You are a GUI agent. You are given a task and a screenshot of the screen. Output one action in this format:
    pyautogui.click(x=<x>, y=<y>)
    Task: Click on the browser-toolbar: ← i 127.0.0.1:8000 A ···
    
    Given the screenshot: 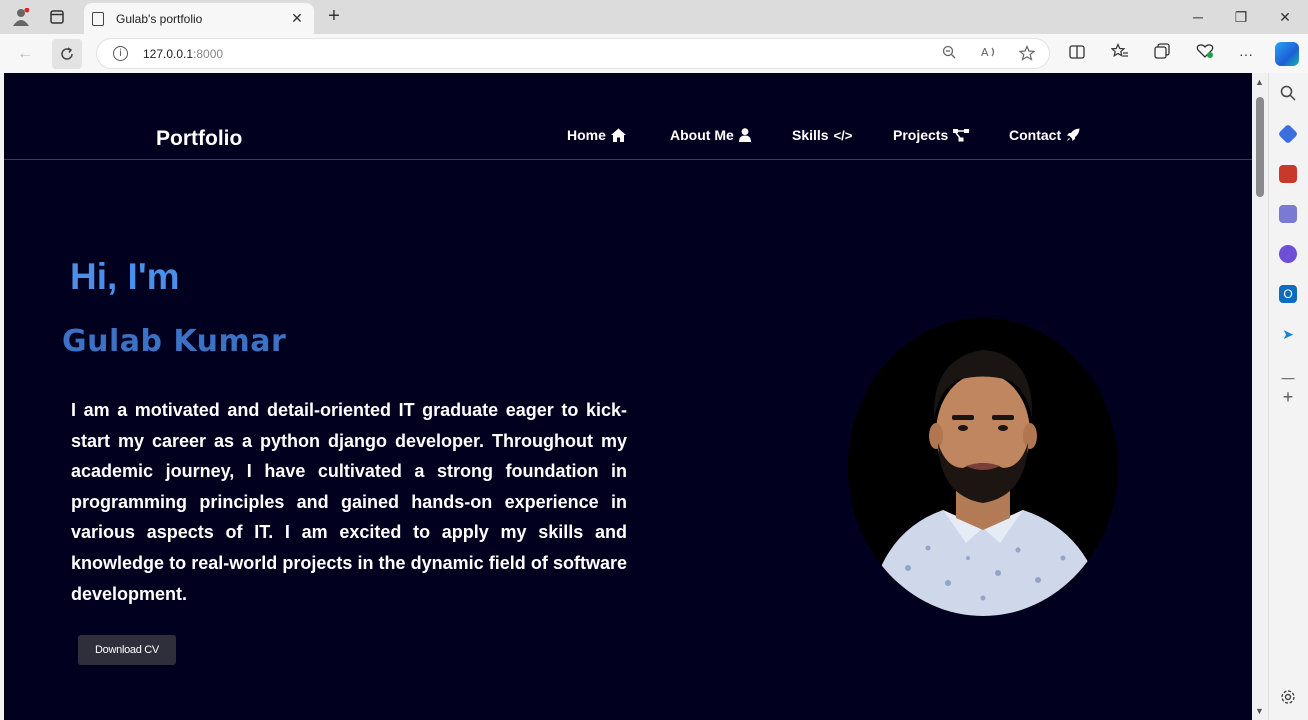 What is the action you would take?
    pyautogui.click(x=654, y=53)
    